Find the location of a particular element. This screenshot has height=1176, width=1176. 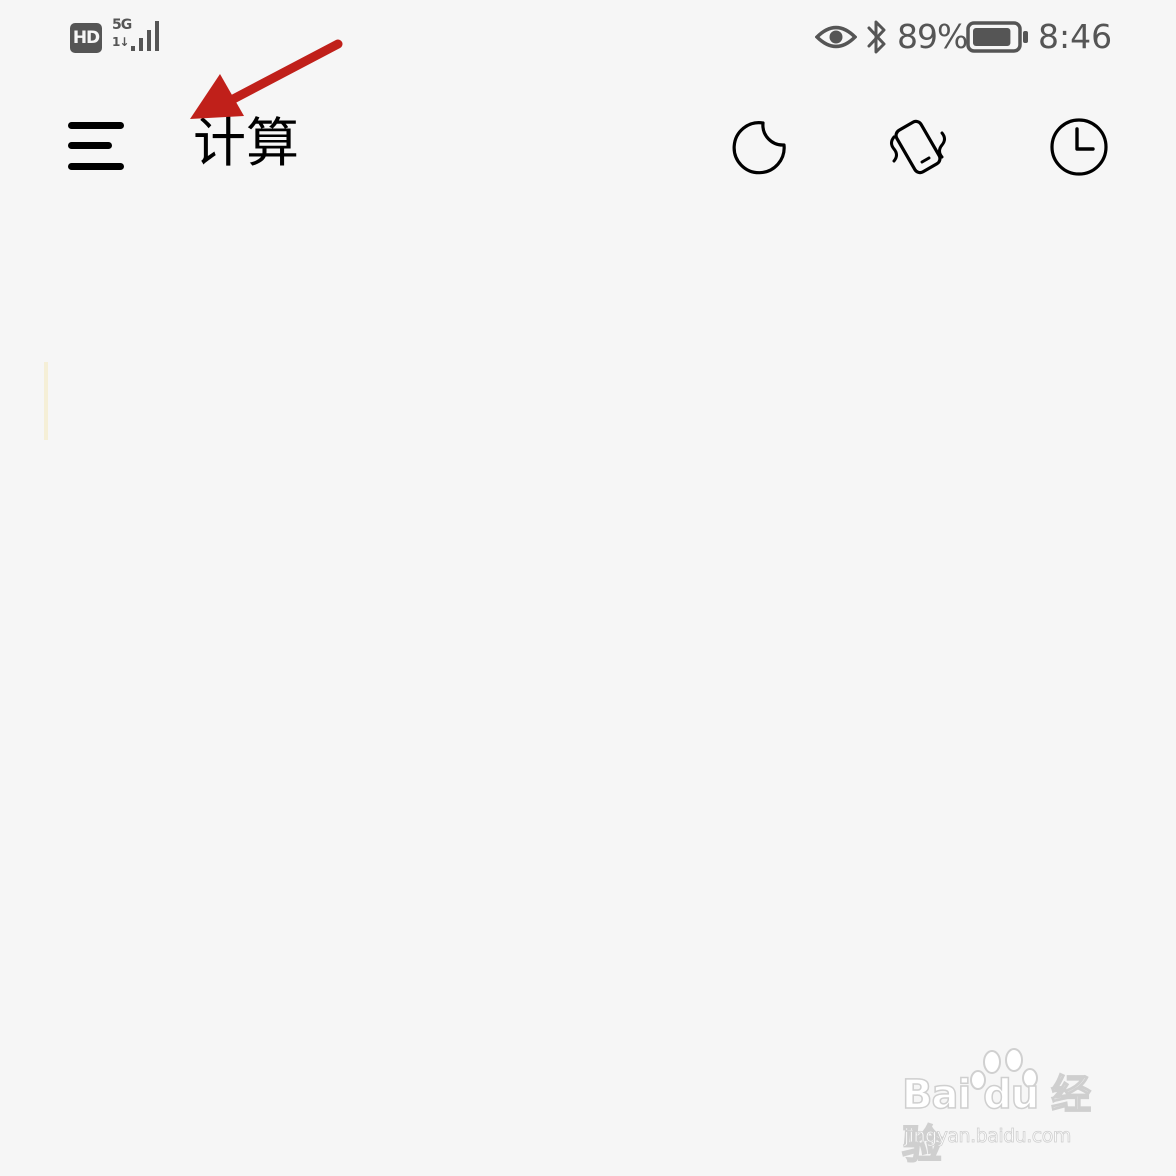

status-bar: HD 5G 1↓ 89% 8:46 is located at coordinates (588, 40).